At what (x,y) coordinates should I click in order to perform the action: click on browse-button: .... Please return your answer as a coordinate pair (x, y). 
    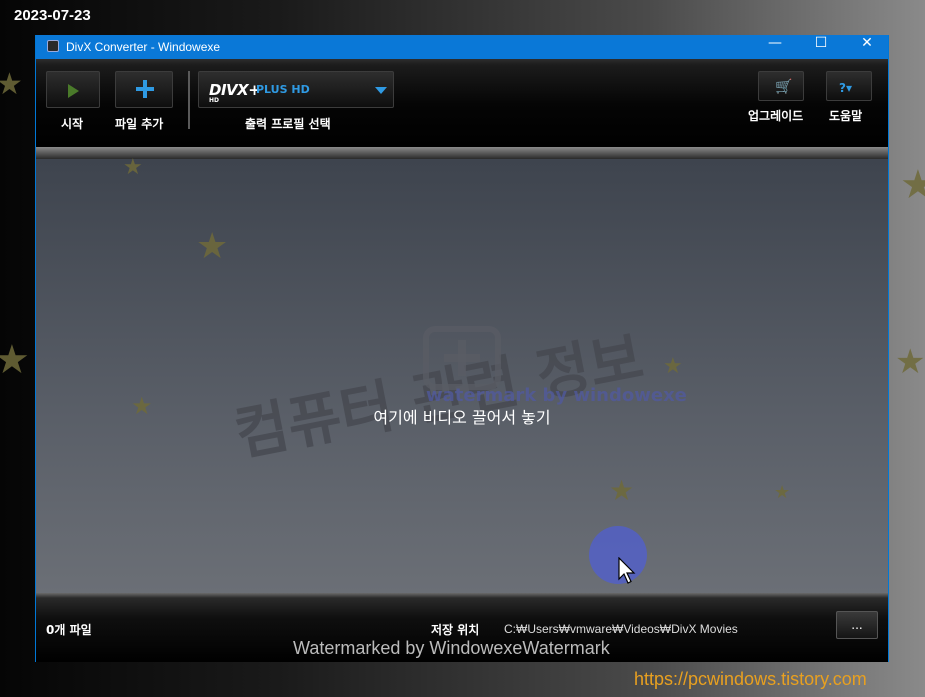
    Looking at the image, I should click on (857, 625).